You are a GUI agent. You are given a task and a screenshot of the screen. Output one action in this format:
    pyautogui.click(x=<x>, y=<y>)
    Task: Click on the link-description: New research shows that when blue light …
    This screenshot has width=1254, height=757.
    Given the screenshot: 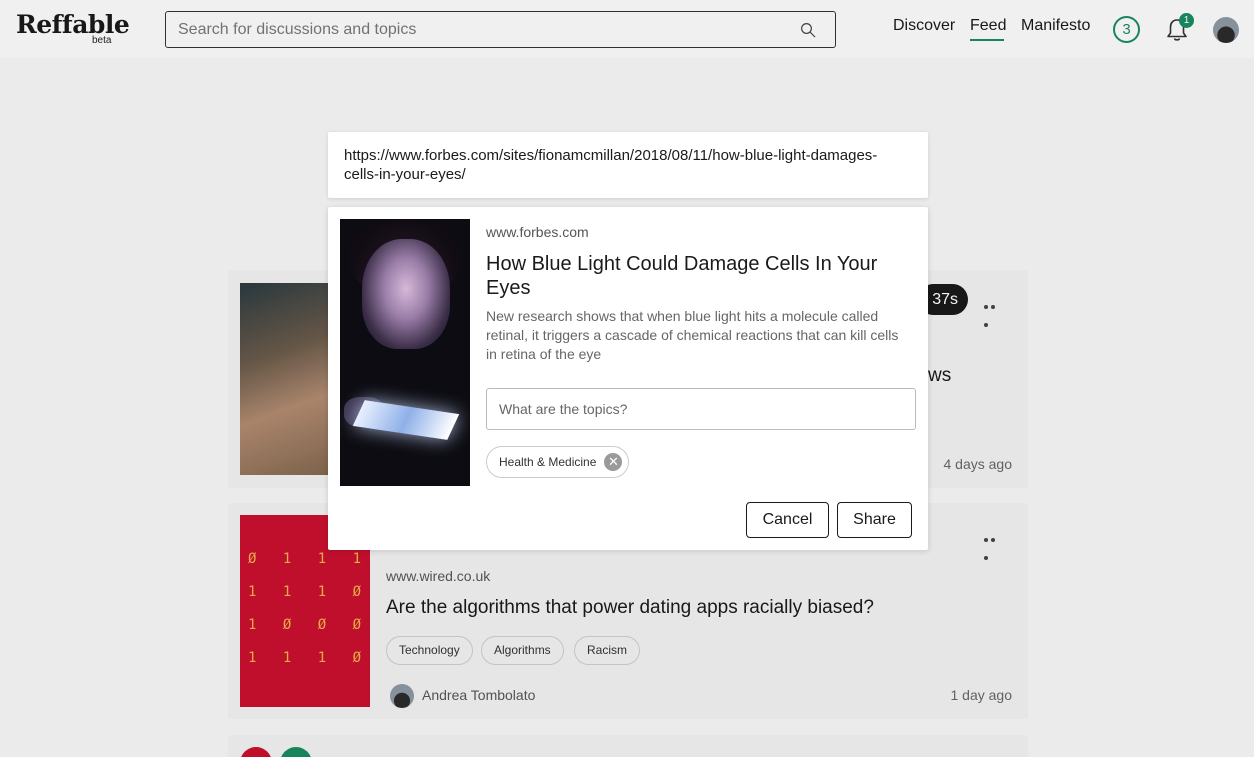 What is the action you would take?
    pyautogui.click(x=692, y=335)
    